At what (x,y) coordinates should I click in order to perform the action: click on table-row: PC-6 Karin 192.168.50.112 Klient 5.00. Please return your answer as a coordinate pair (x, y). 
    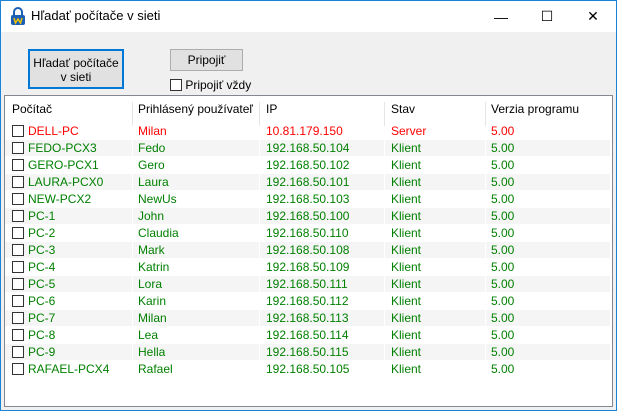
    Looking at the image, I should click on (308, 301).